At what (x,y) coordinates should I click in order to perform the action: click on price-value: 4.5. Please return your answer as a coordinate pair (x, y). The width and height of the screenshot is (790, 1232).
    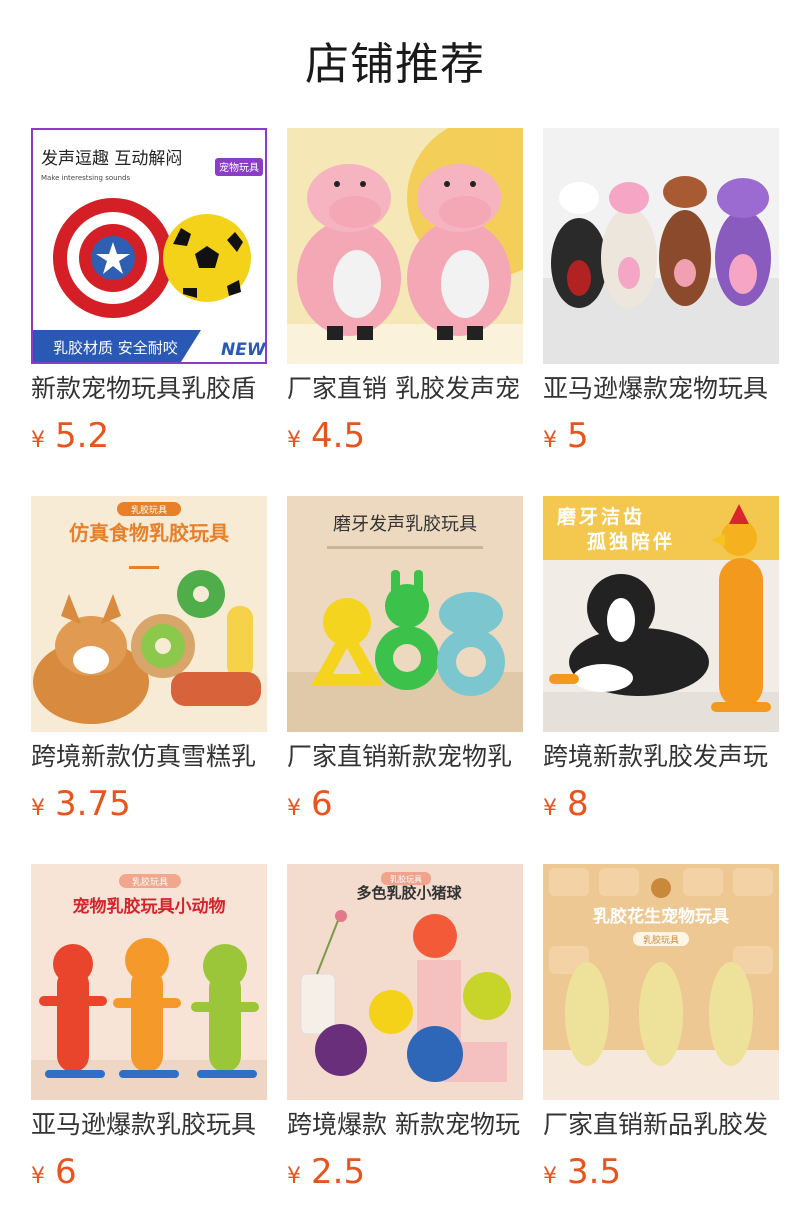
    Looking at the image, I should click on (338, 436).